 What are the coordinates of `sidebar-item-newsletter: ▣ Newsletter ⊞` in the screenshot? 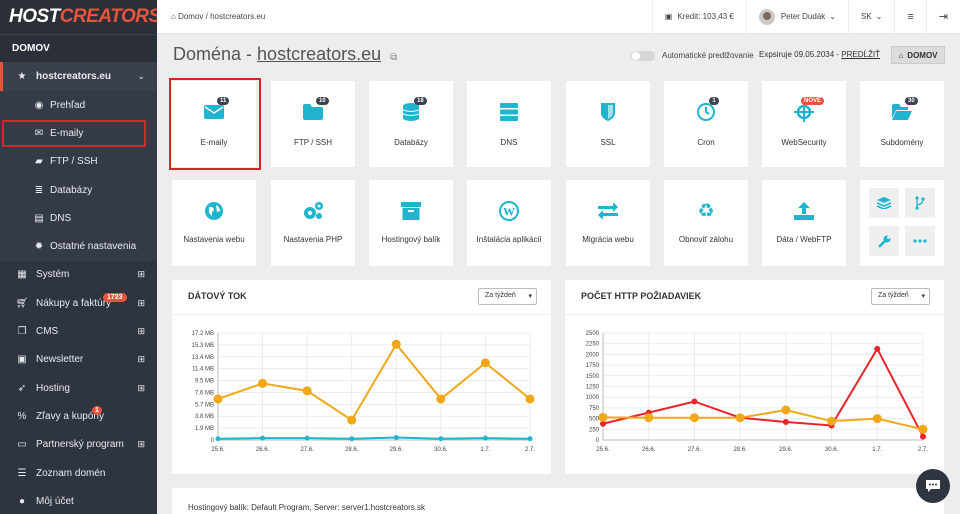 It's located at (78, 360).